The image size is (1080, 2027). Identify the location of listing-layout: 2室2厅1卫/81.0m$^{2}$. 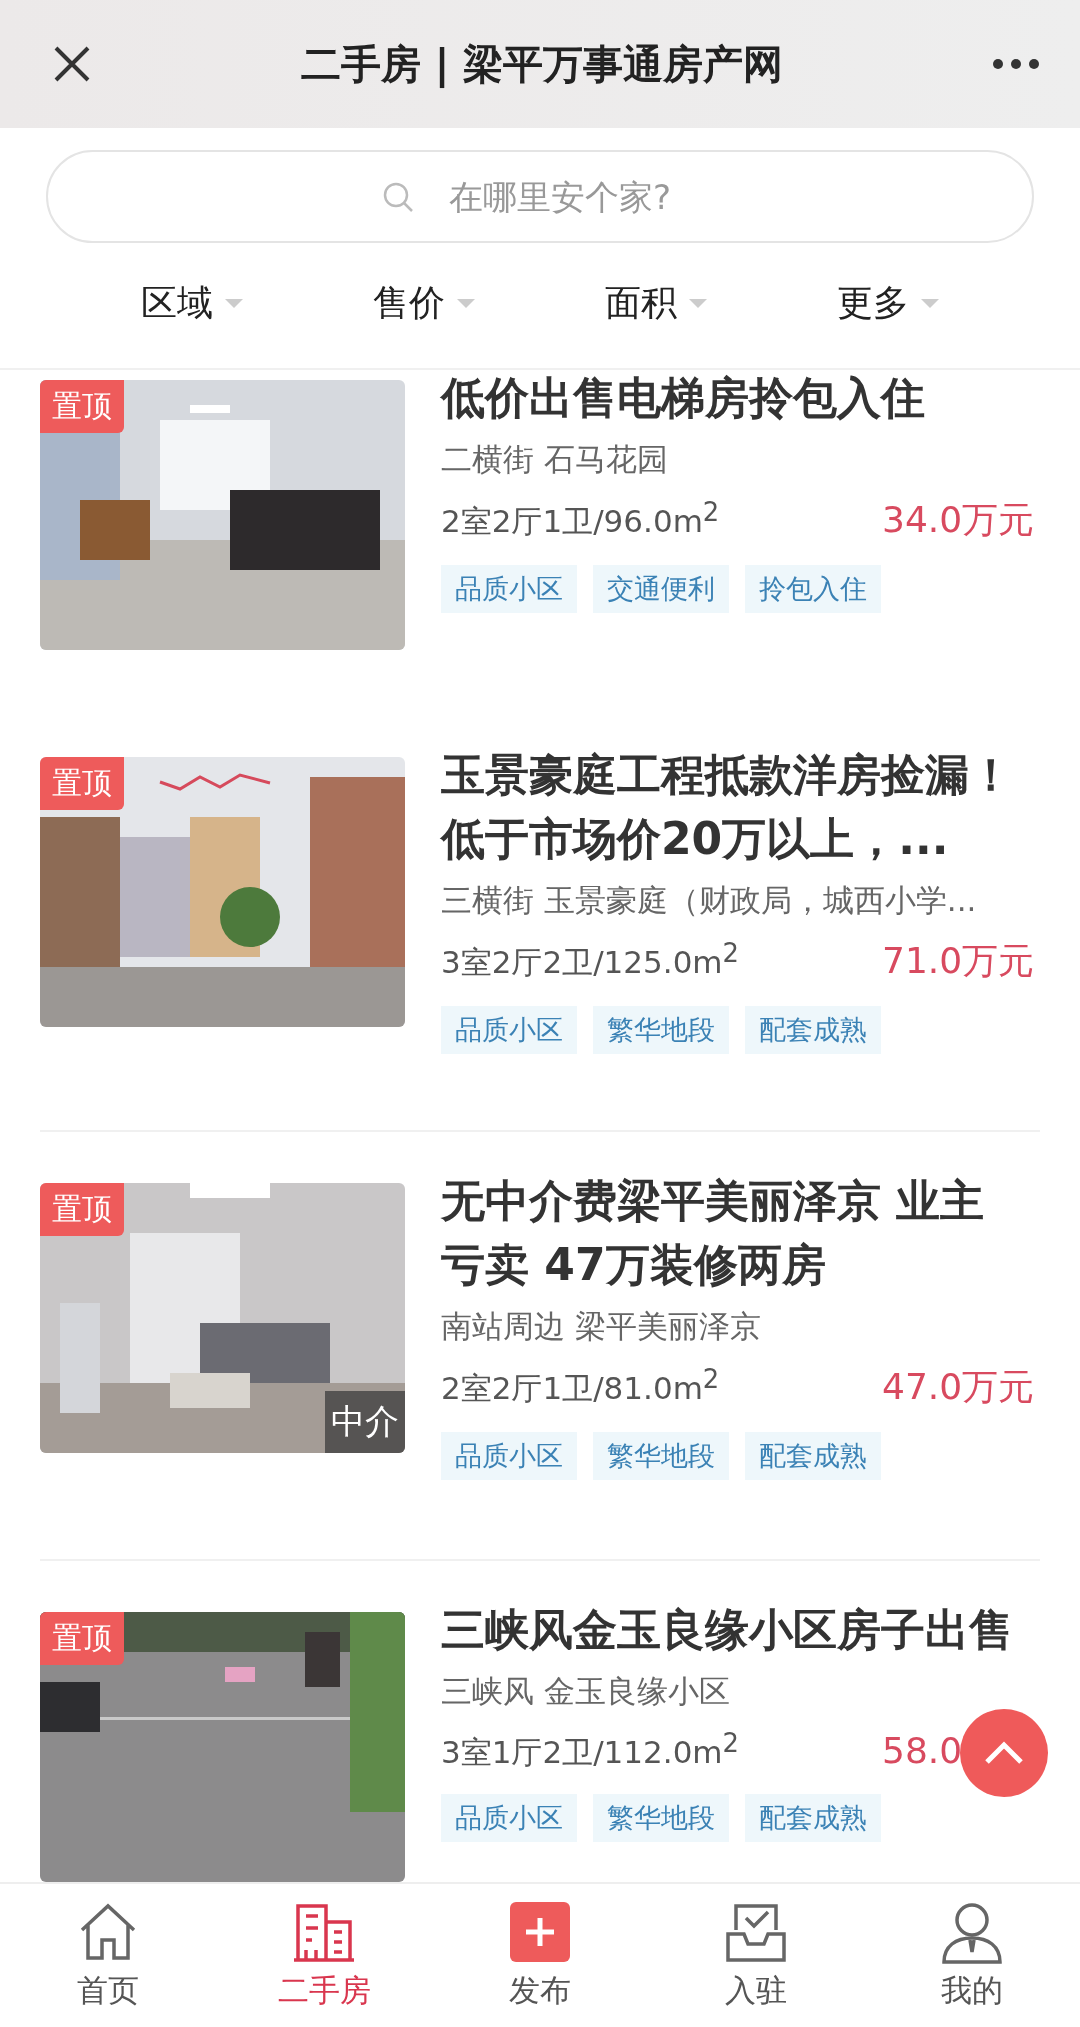
(580, 1385).